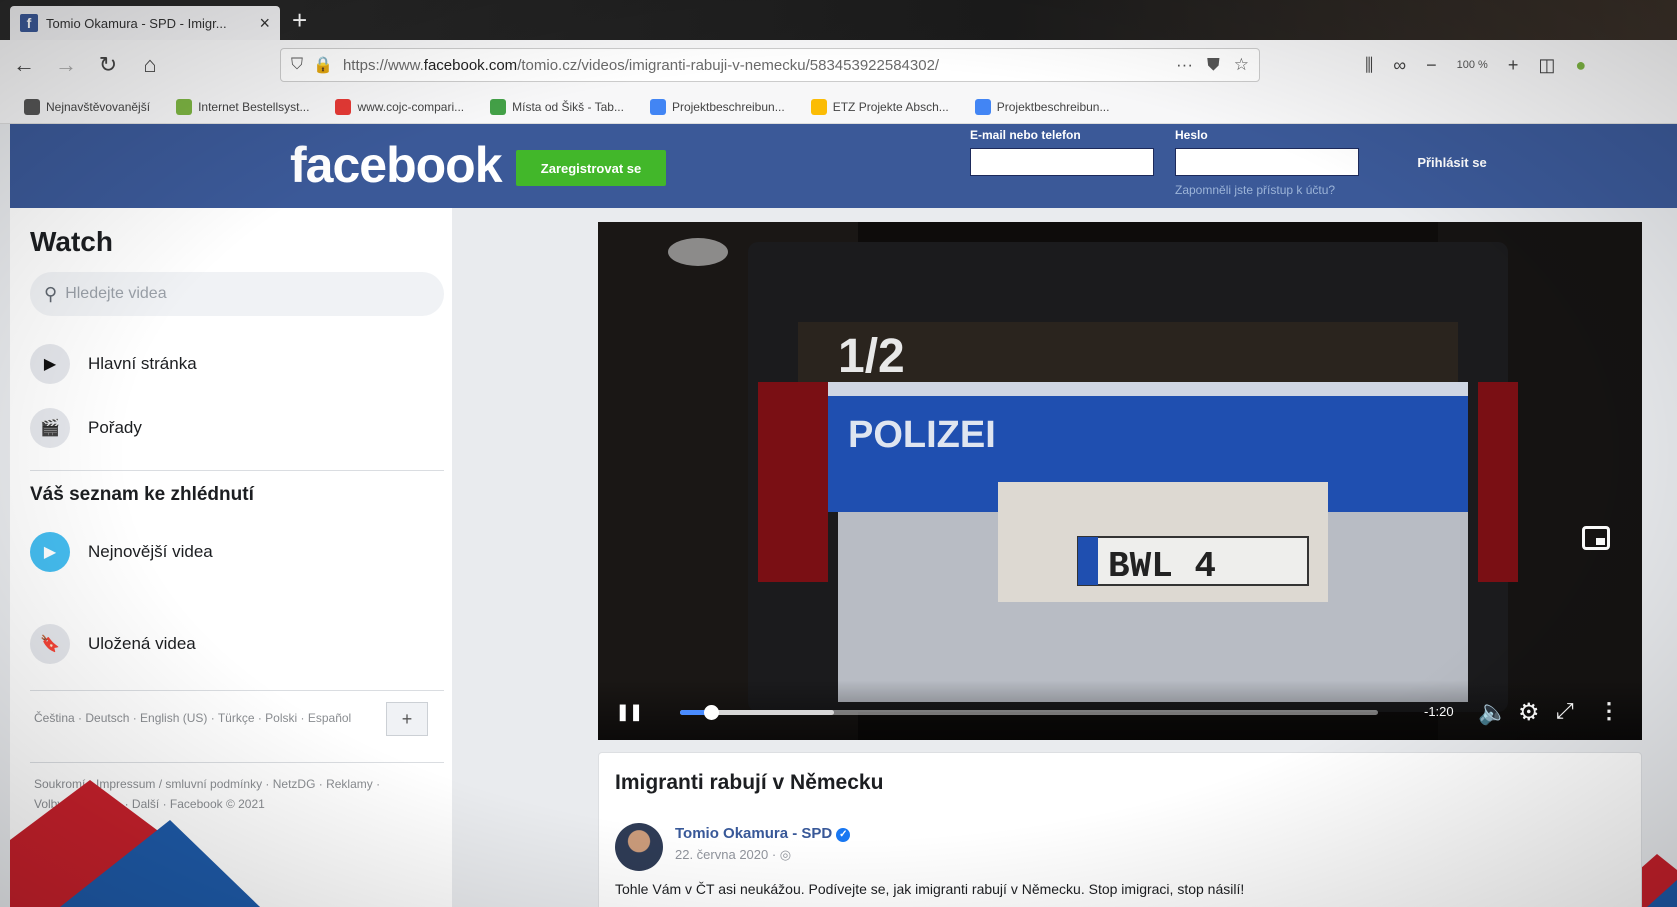  Describe the element at coordinates (150, 551) in the screenshot. I see `sidebar-item-label: Nejnovější videa` at that location.